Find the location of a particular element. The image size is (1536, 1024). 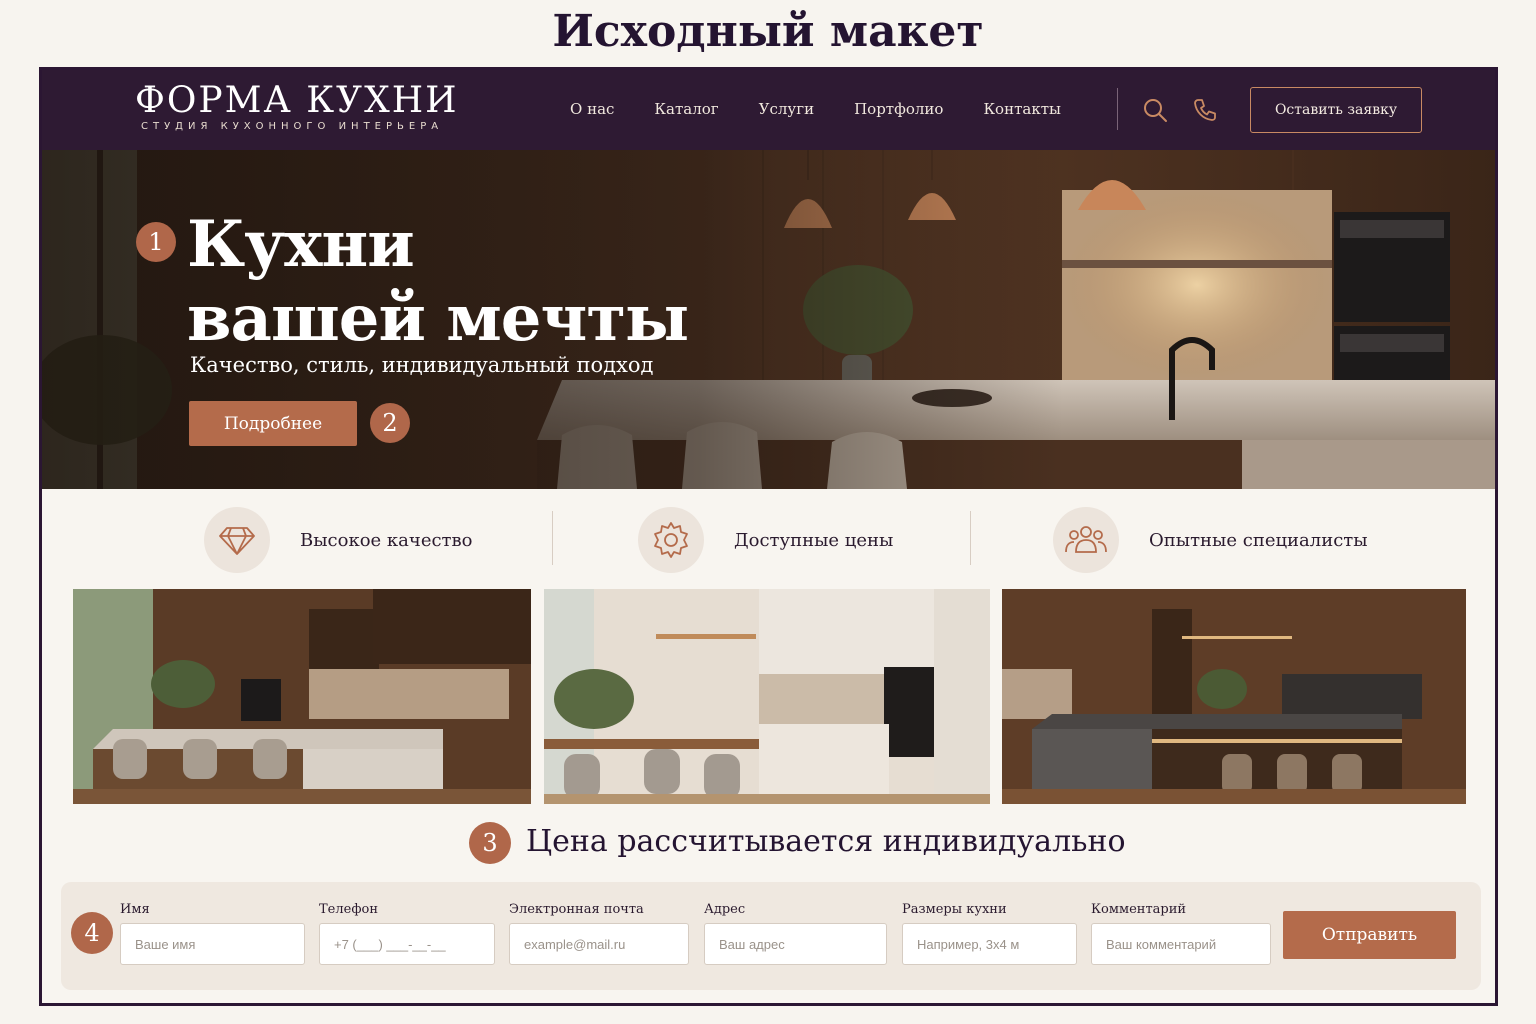

price-section: 3 Цена рассчитывается индивидуально is located at coordinates (768, 844).